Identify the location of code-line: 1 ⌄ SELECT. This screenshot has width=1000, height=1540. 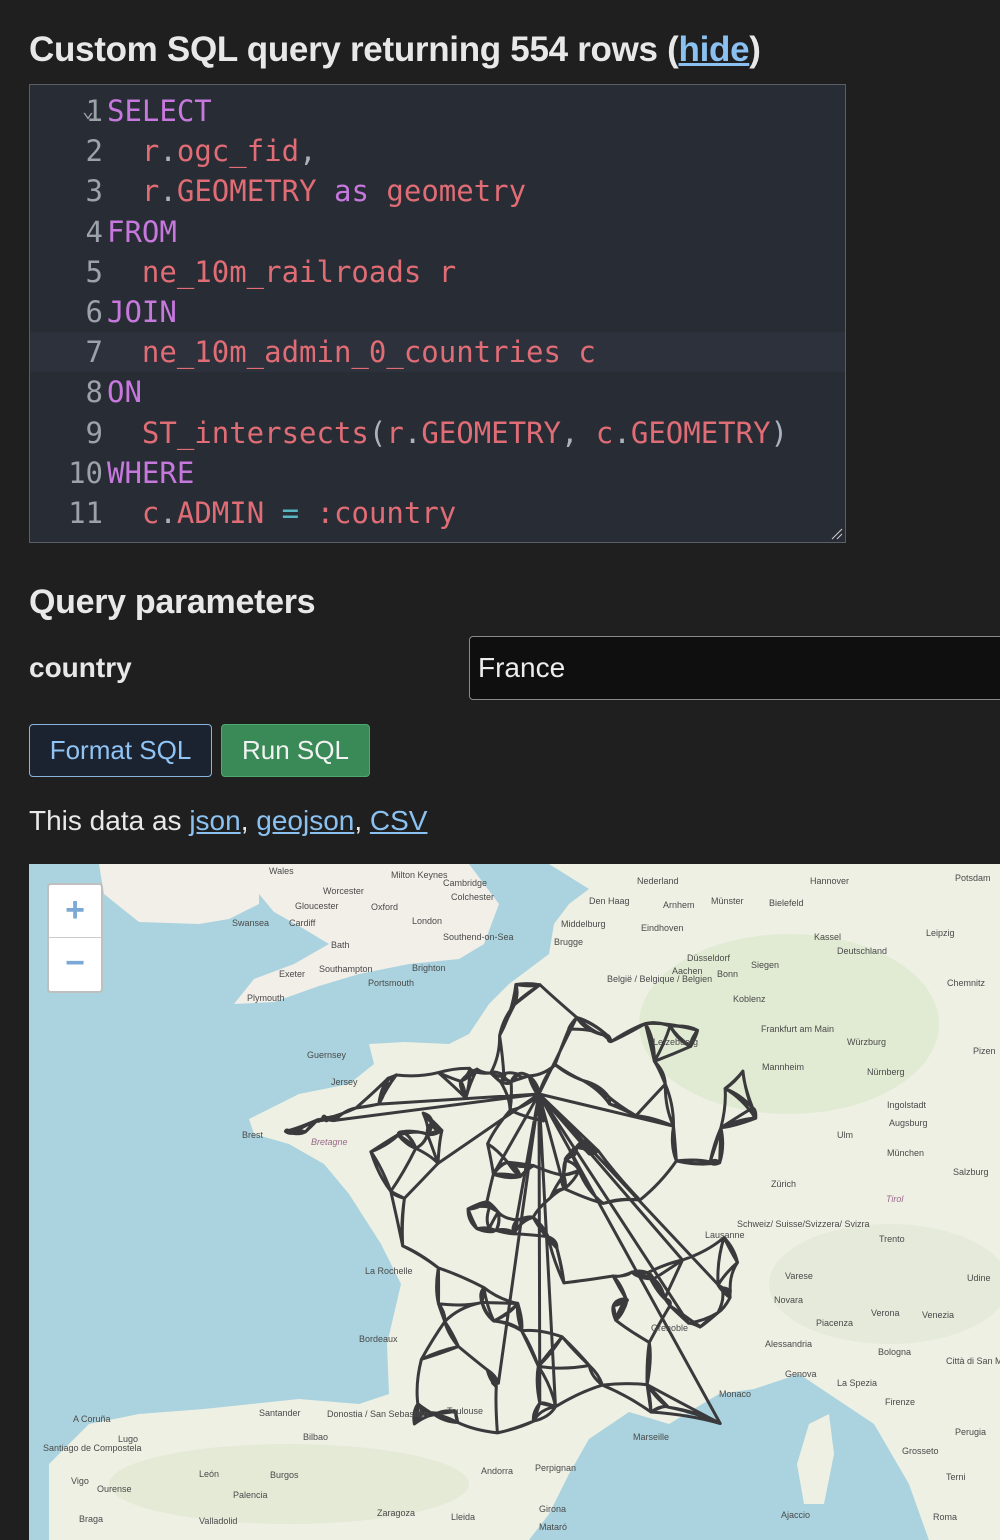
(437, 111).